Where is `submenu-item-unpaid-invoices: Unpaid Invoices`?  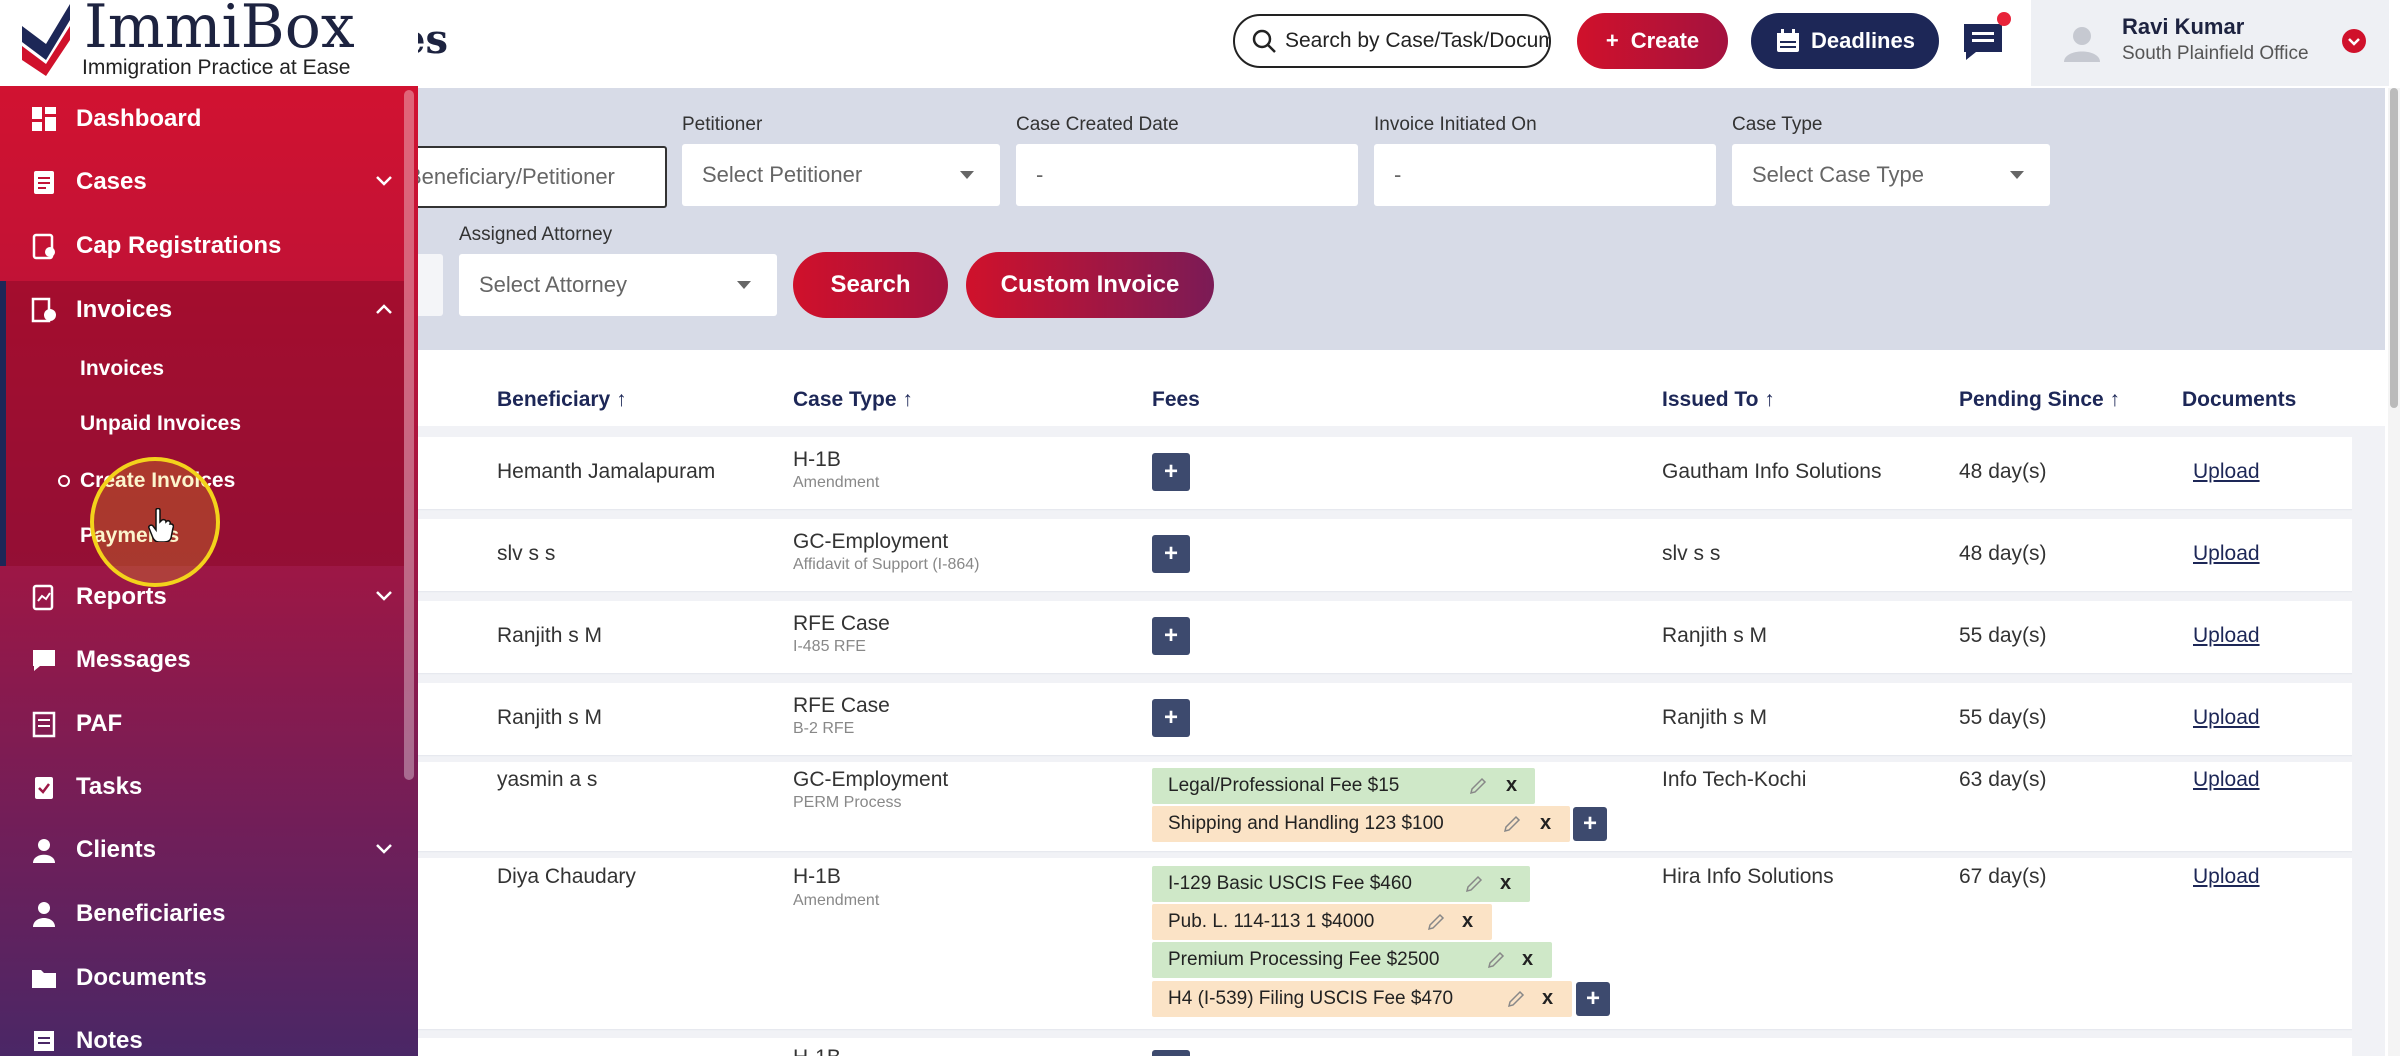 submenu-item-unpaid-invoices: Unpaid Invoices is located at coordinates (160, 424).